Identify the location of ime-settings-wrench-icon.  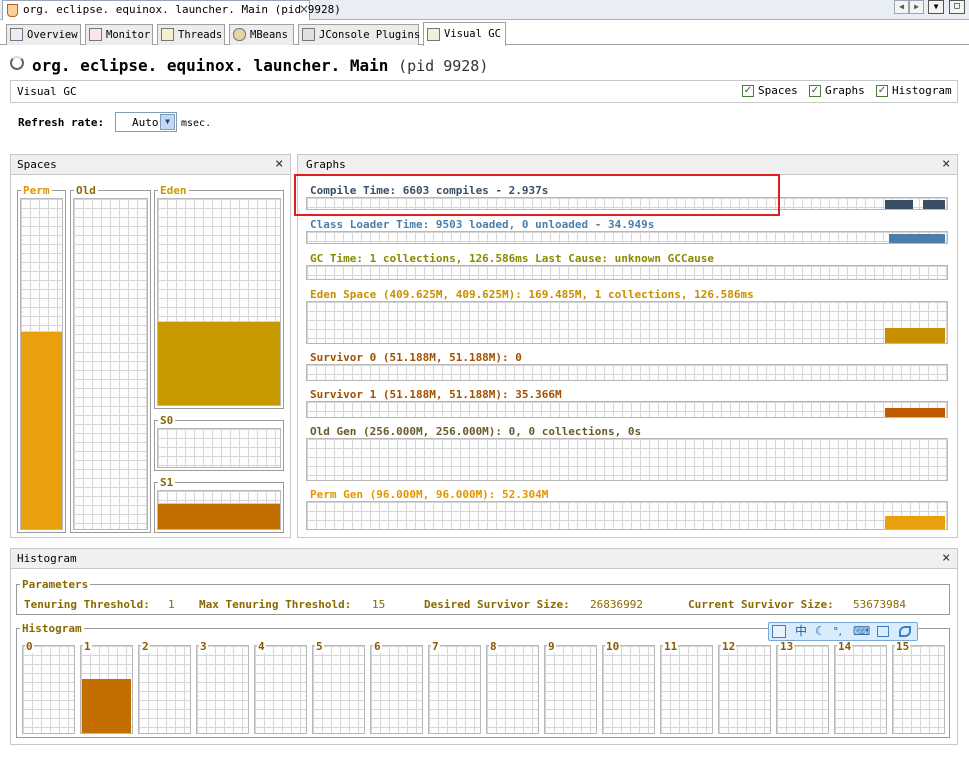
(905, 631).